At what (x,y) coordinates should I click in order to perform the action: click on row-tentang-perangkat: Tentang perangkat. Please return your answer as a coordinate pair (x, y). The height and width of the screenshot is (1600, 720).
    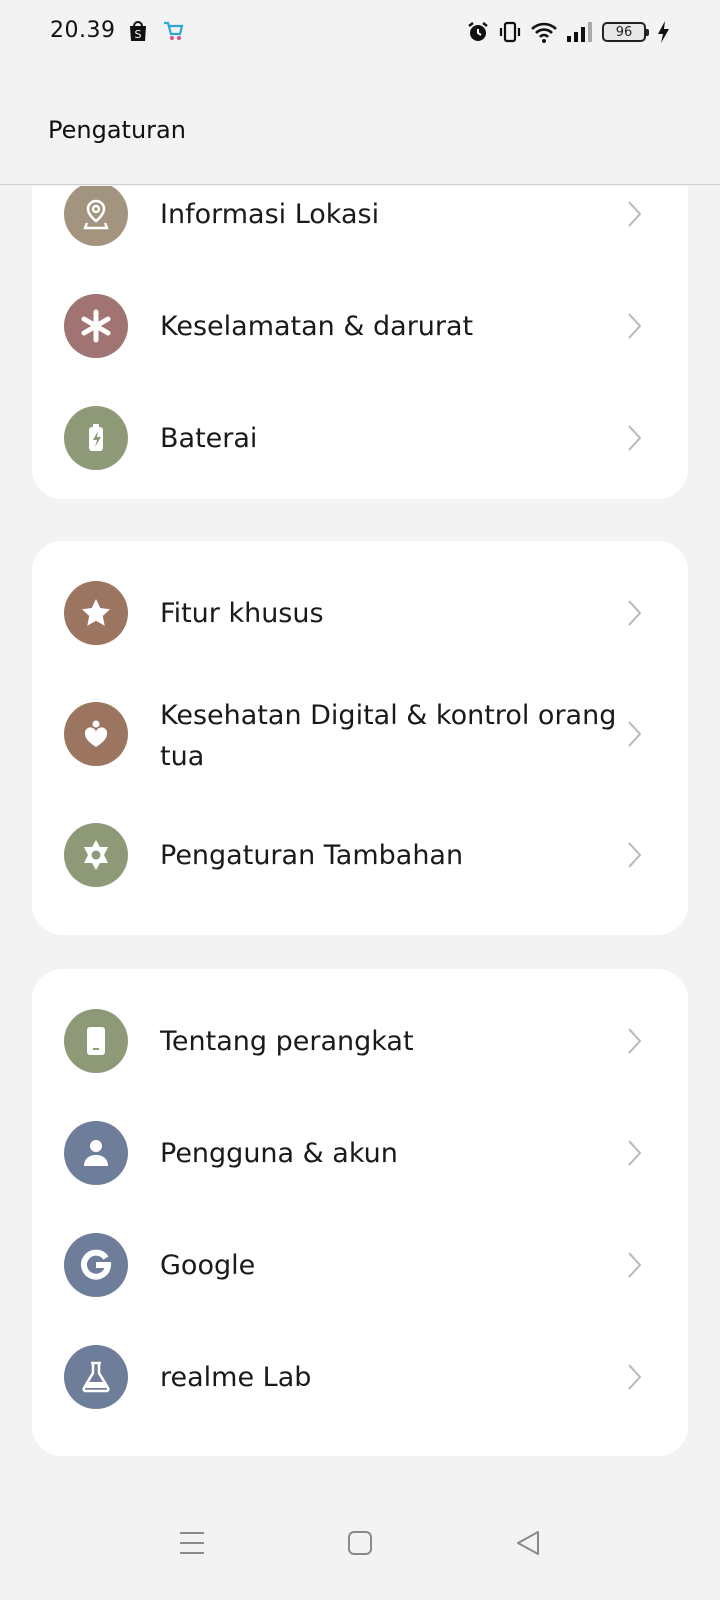
    Looking at the image, I should click on (360, 1041).